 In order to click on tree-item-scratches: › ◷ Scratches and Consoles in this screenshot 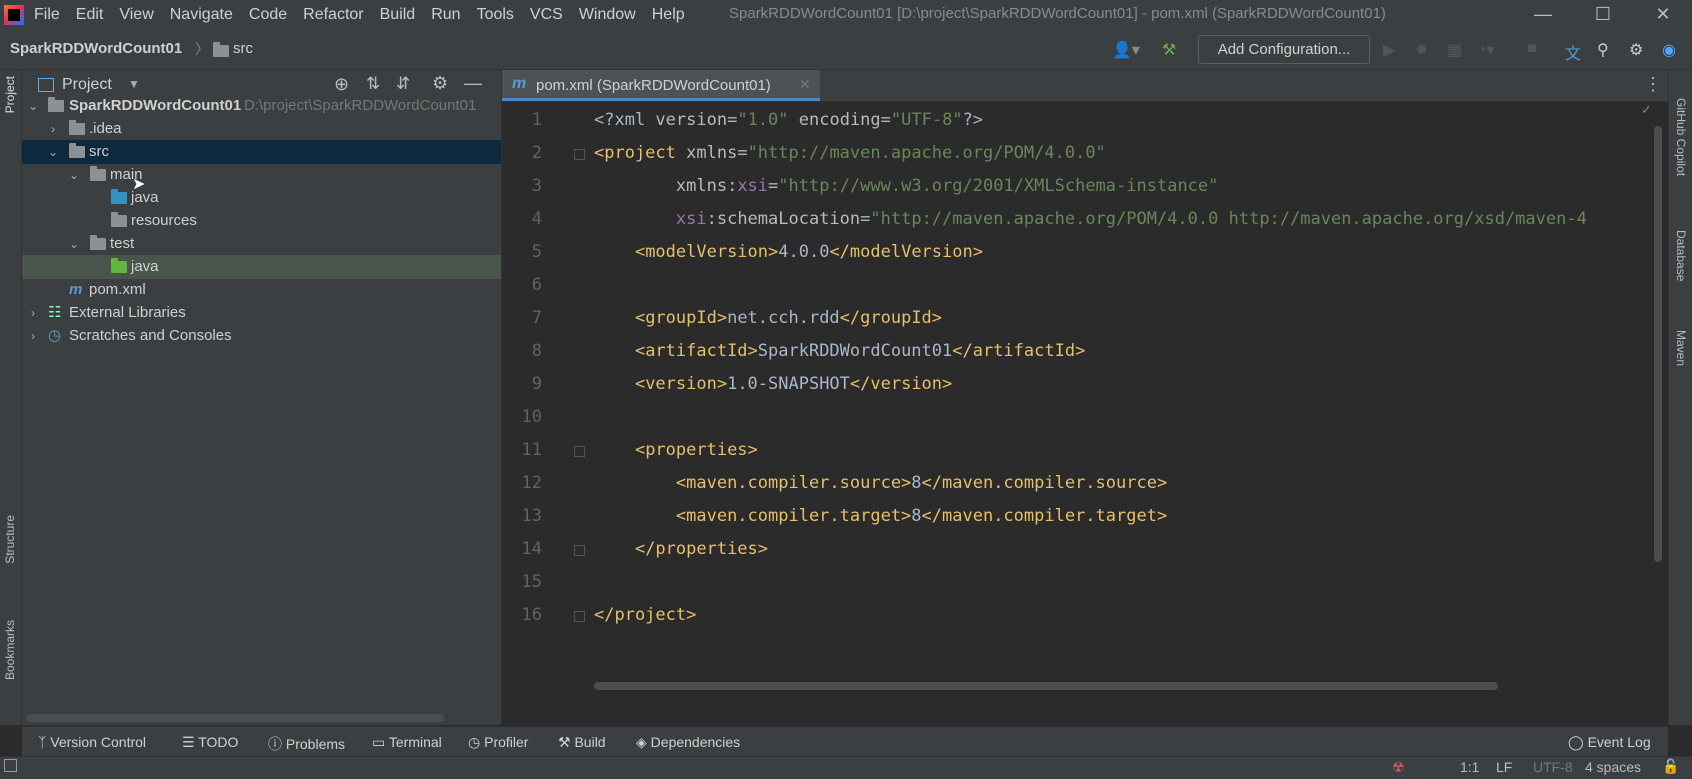, I will do `click(261, 336)`.